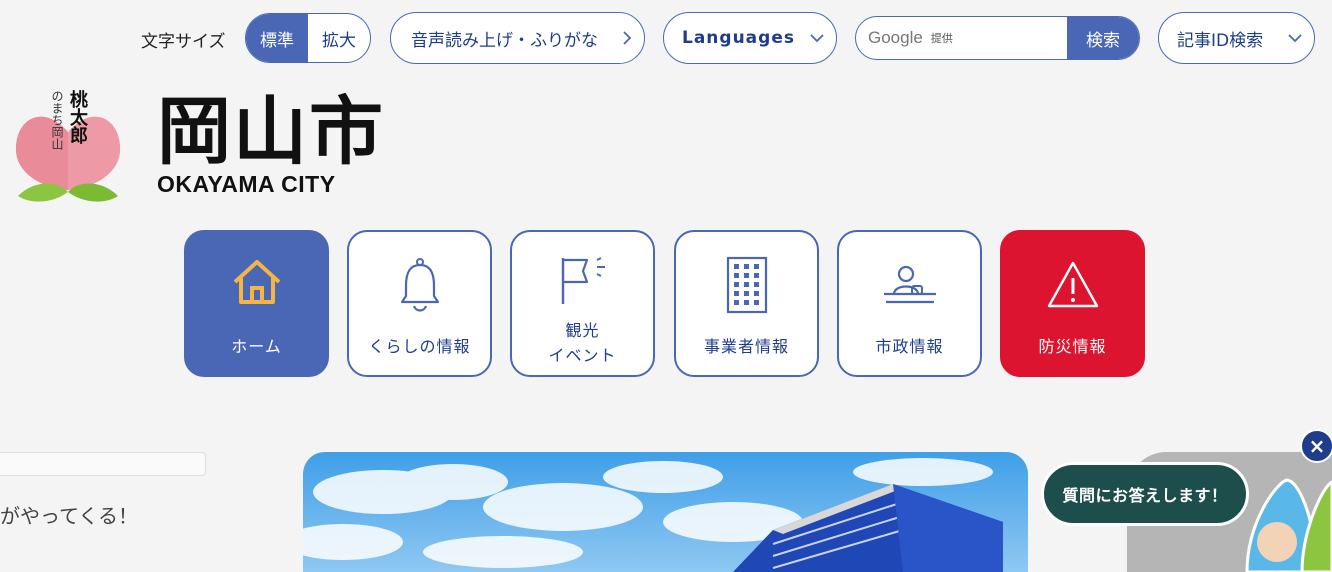 The image size is (1332, 572). I want to click on flag-icon, so click(583, 280).